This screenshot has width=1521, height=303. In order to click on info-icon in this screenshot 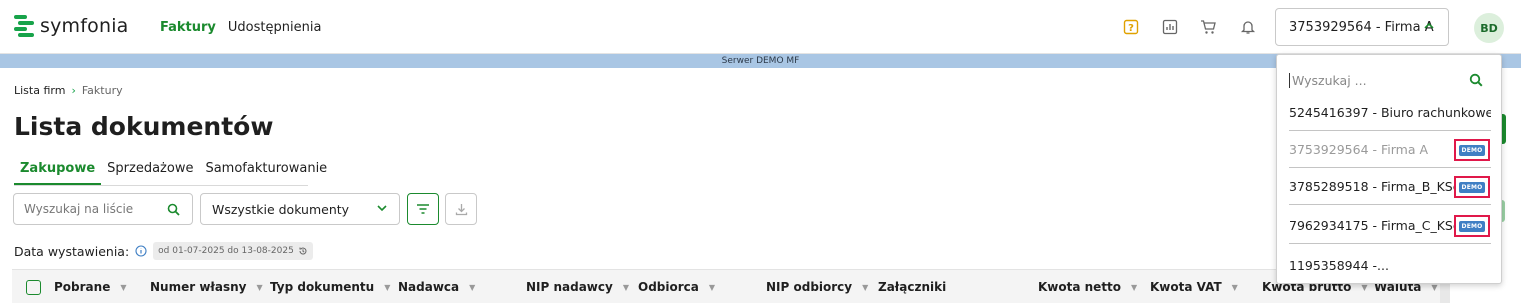, I will do `click(141, 251)`.